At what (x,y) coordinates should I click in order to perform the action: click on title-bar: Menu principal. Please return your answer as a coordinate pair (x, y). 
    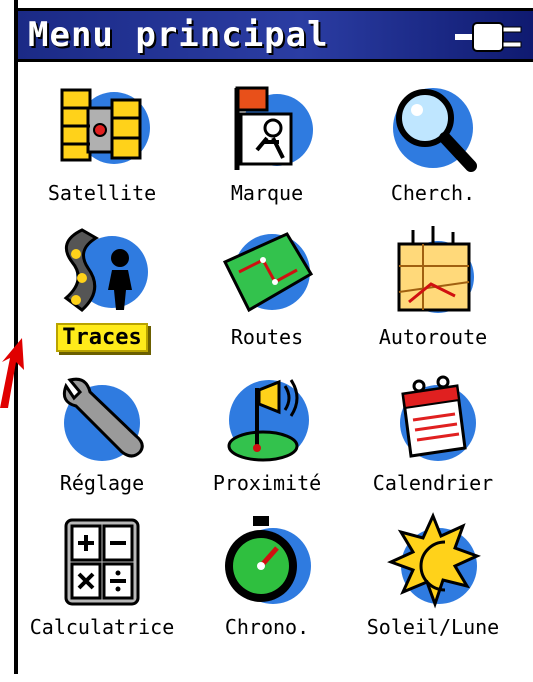
    Looking at the image, I should click on (275, 35).